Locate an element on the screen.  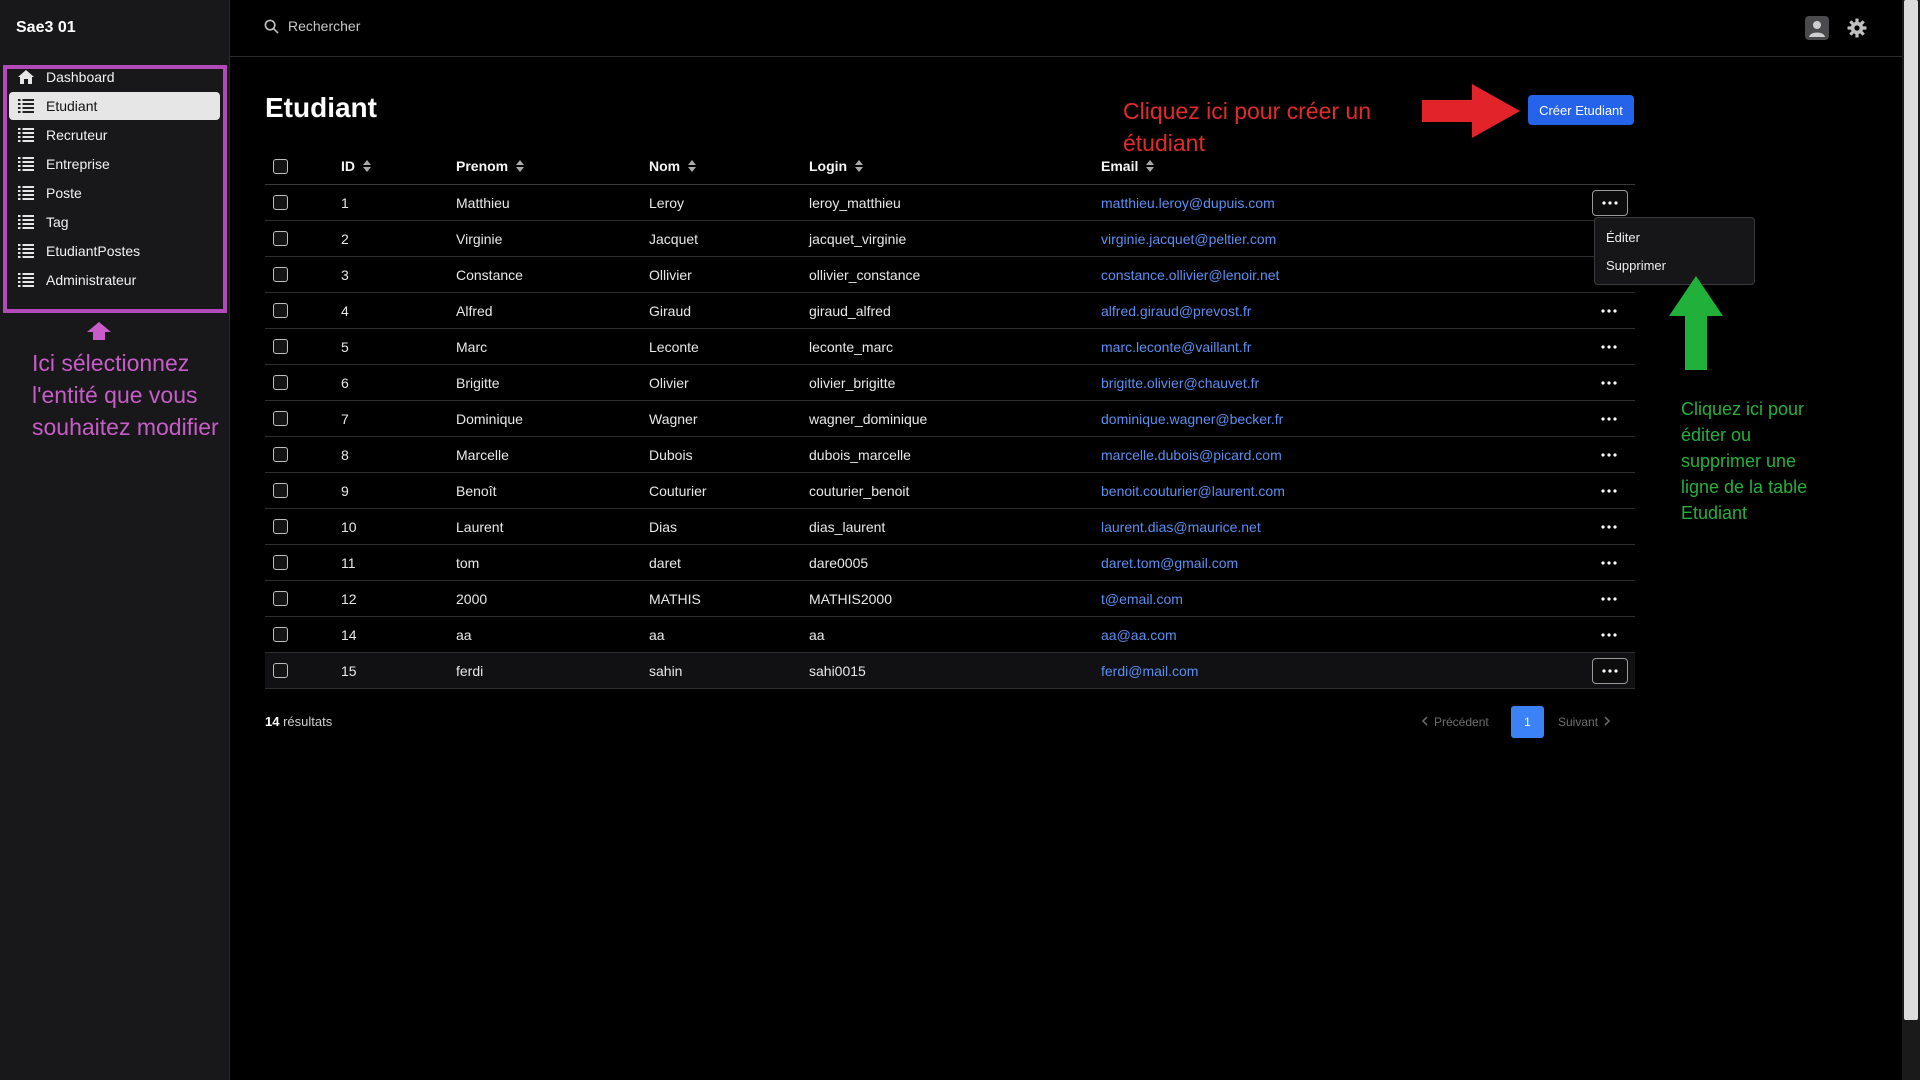
select-all-cell is located at coordinates (280, 166).